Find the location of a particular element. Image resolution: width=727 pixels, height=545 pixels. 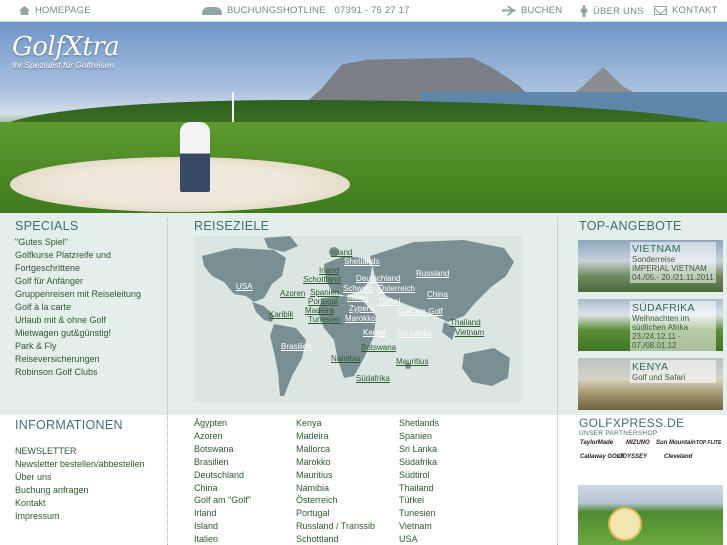

specials-item: Golf à la carte is located at coordinates (78, 307).